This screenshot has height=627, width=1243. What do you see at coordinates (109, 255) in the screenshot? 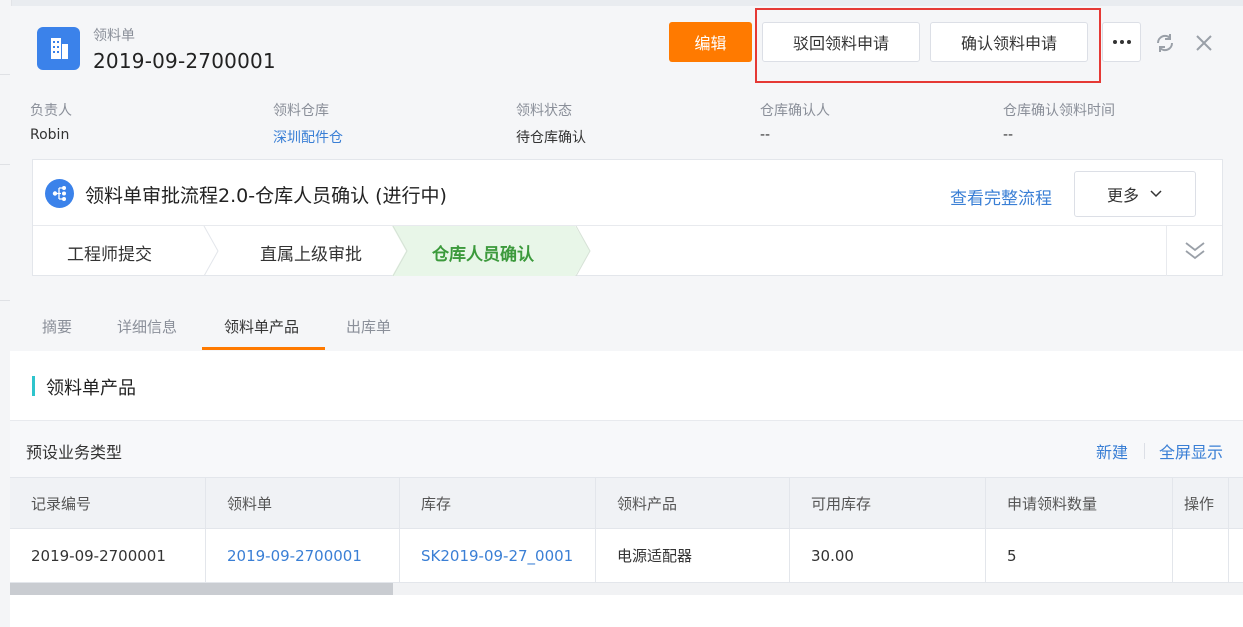
I see `process-step: 工程师提交` at bounding box center [109, 255].